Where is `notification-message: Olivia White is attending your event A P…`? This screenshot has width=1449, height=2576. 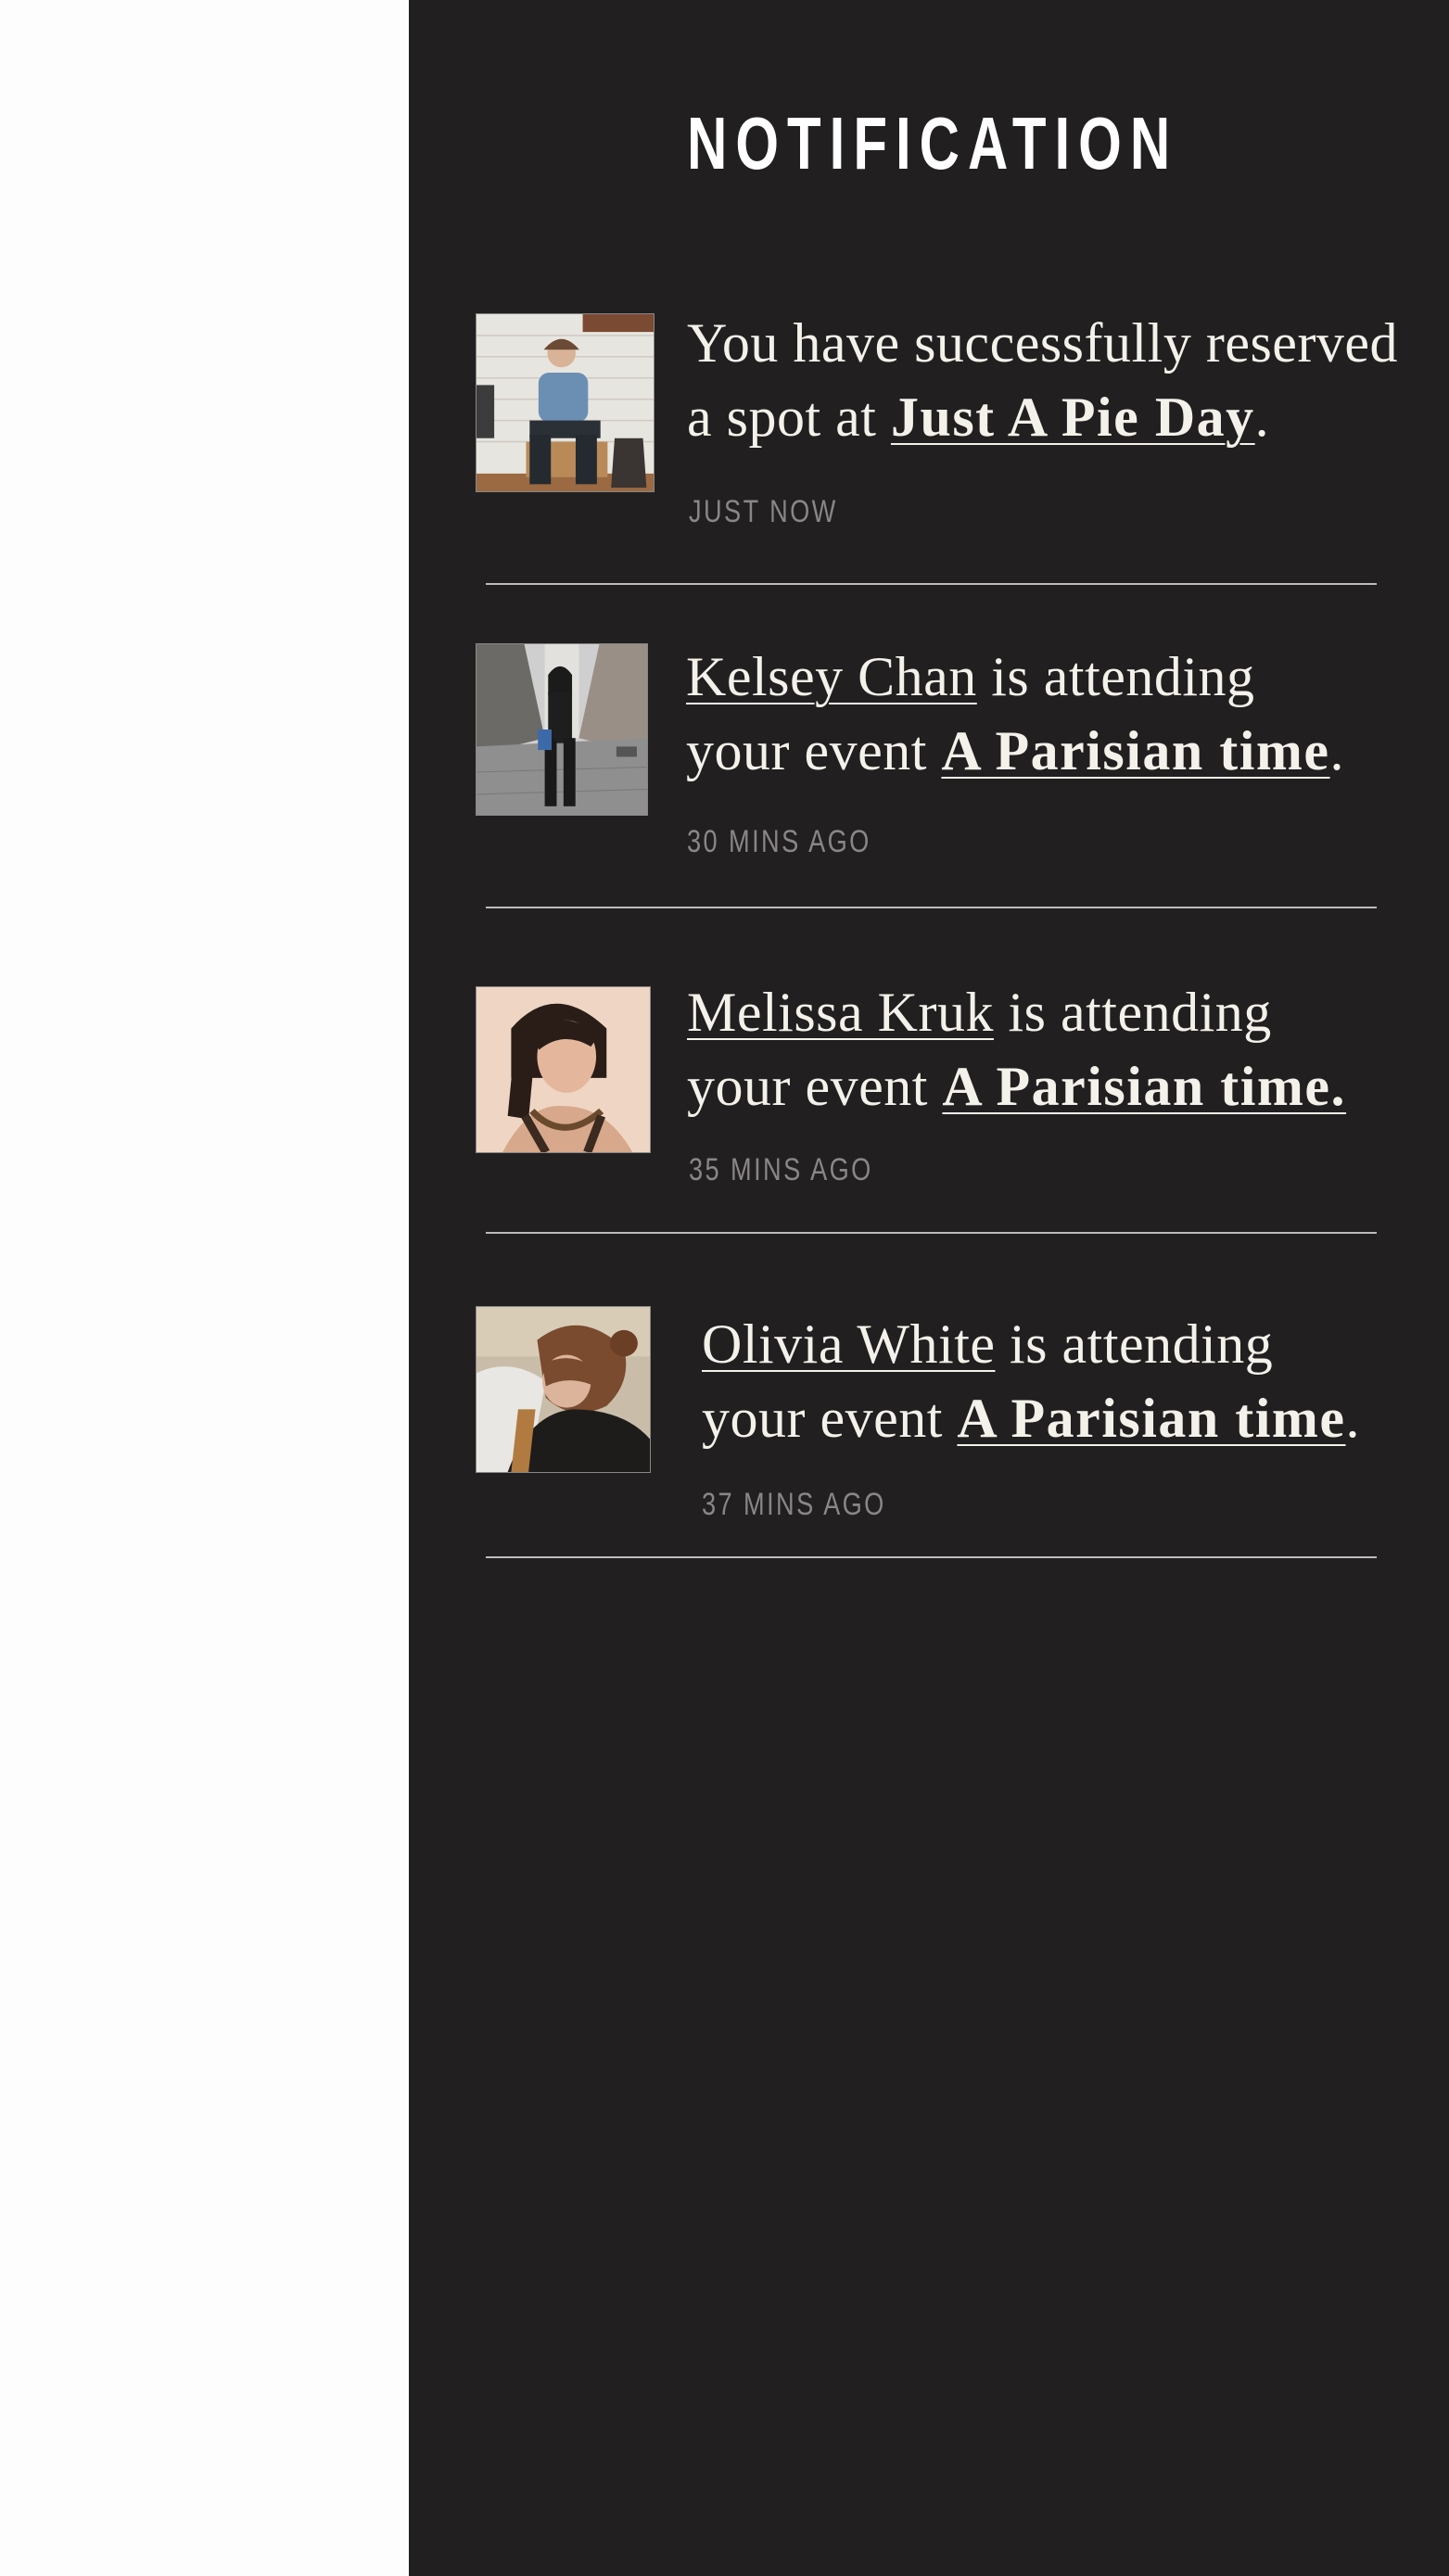 notification-message: Olivia White is attending your event A P… is located at coordinates (1031, 1381).